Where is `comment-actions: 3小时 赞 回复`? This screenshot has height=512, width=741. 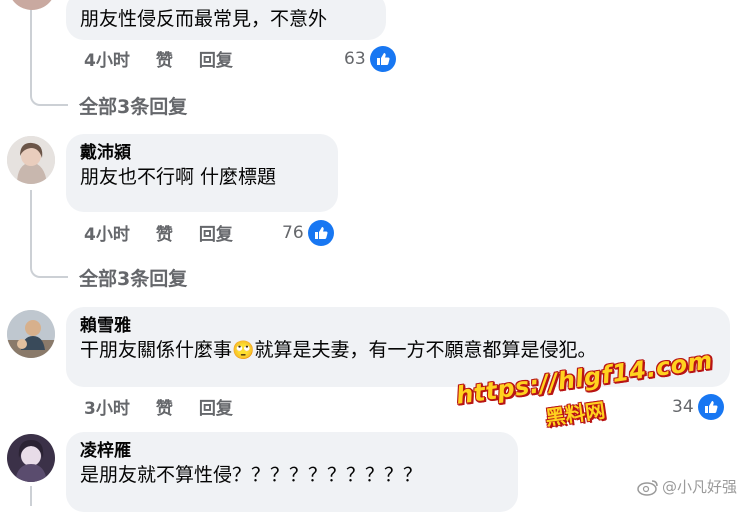 comment-actions: 3小时 赞 回复 is located at coordinates (158, 409).